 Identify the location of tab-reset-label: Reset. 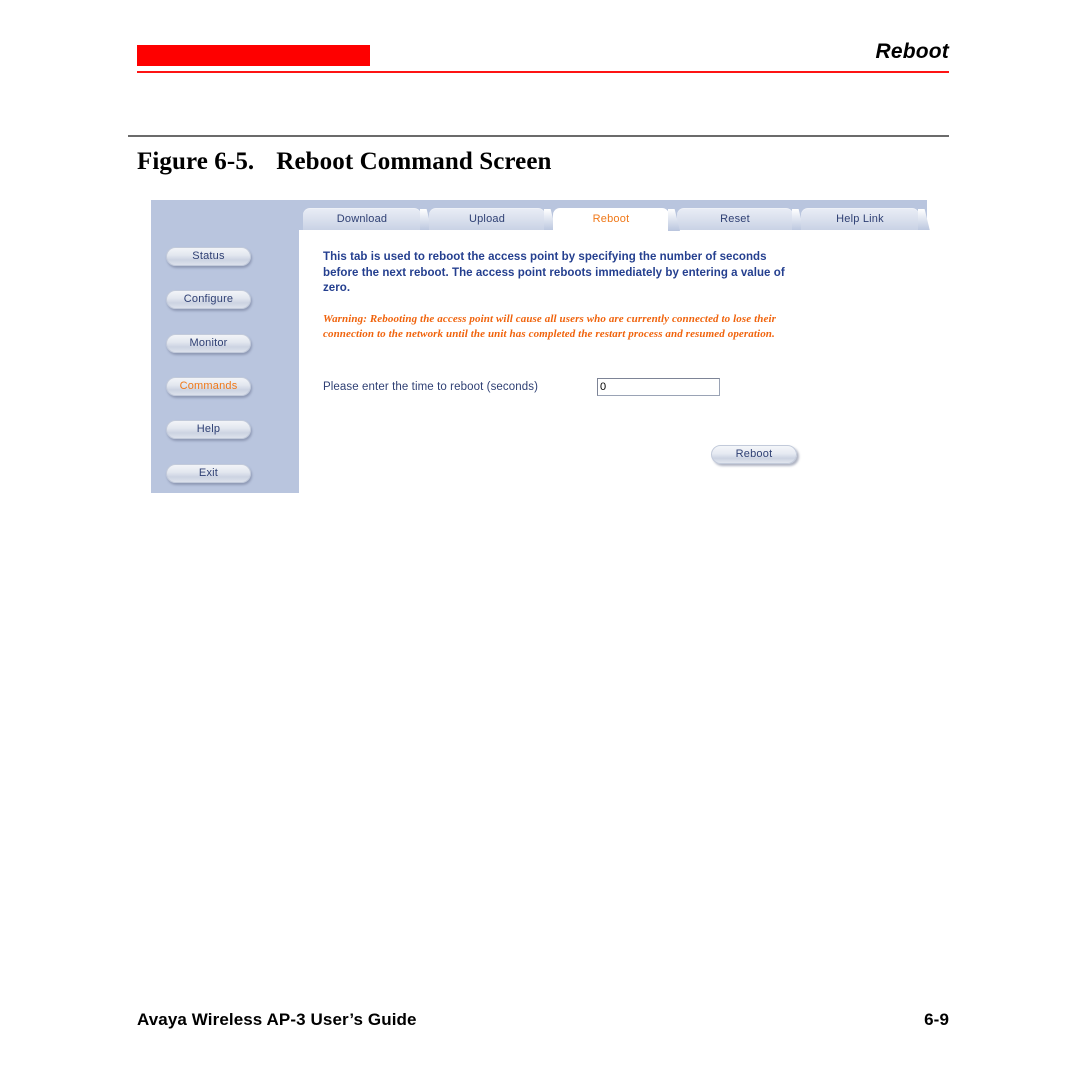
(735, 219).